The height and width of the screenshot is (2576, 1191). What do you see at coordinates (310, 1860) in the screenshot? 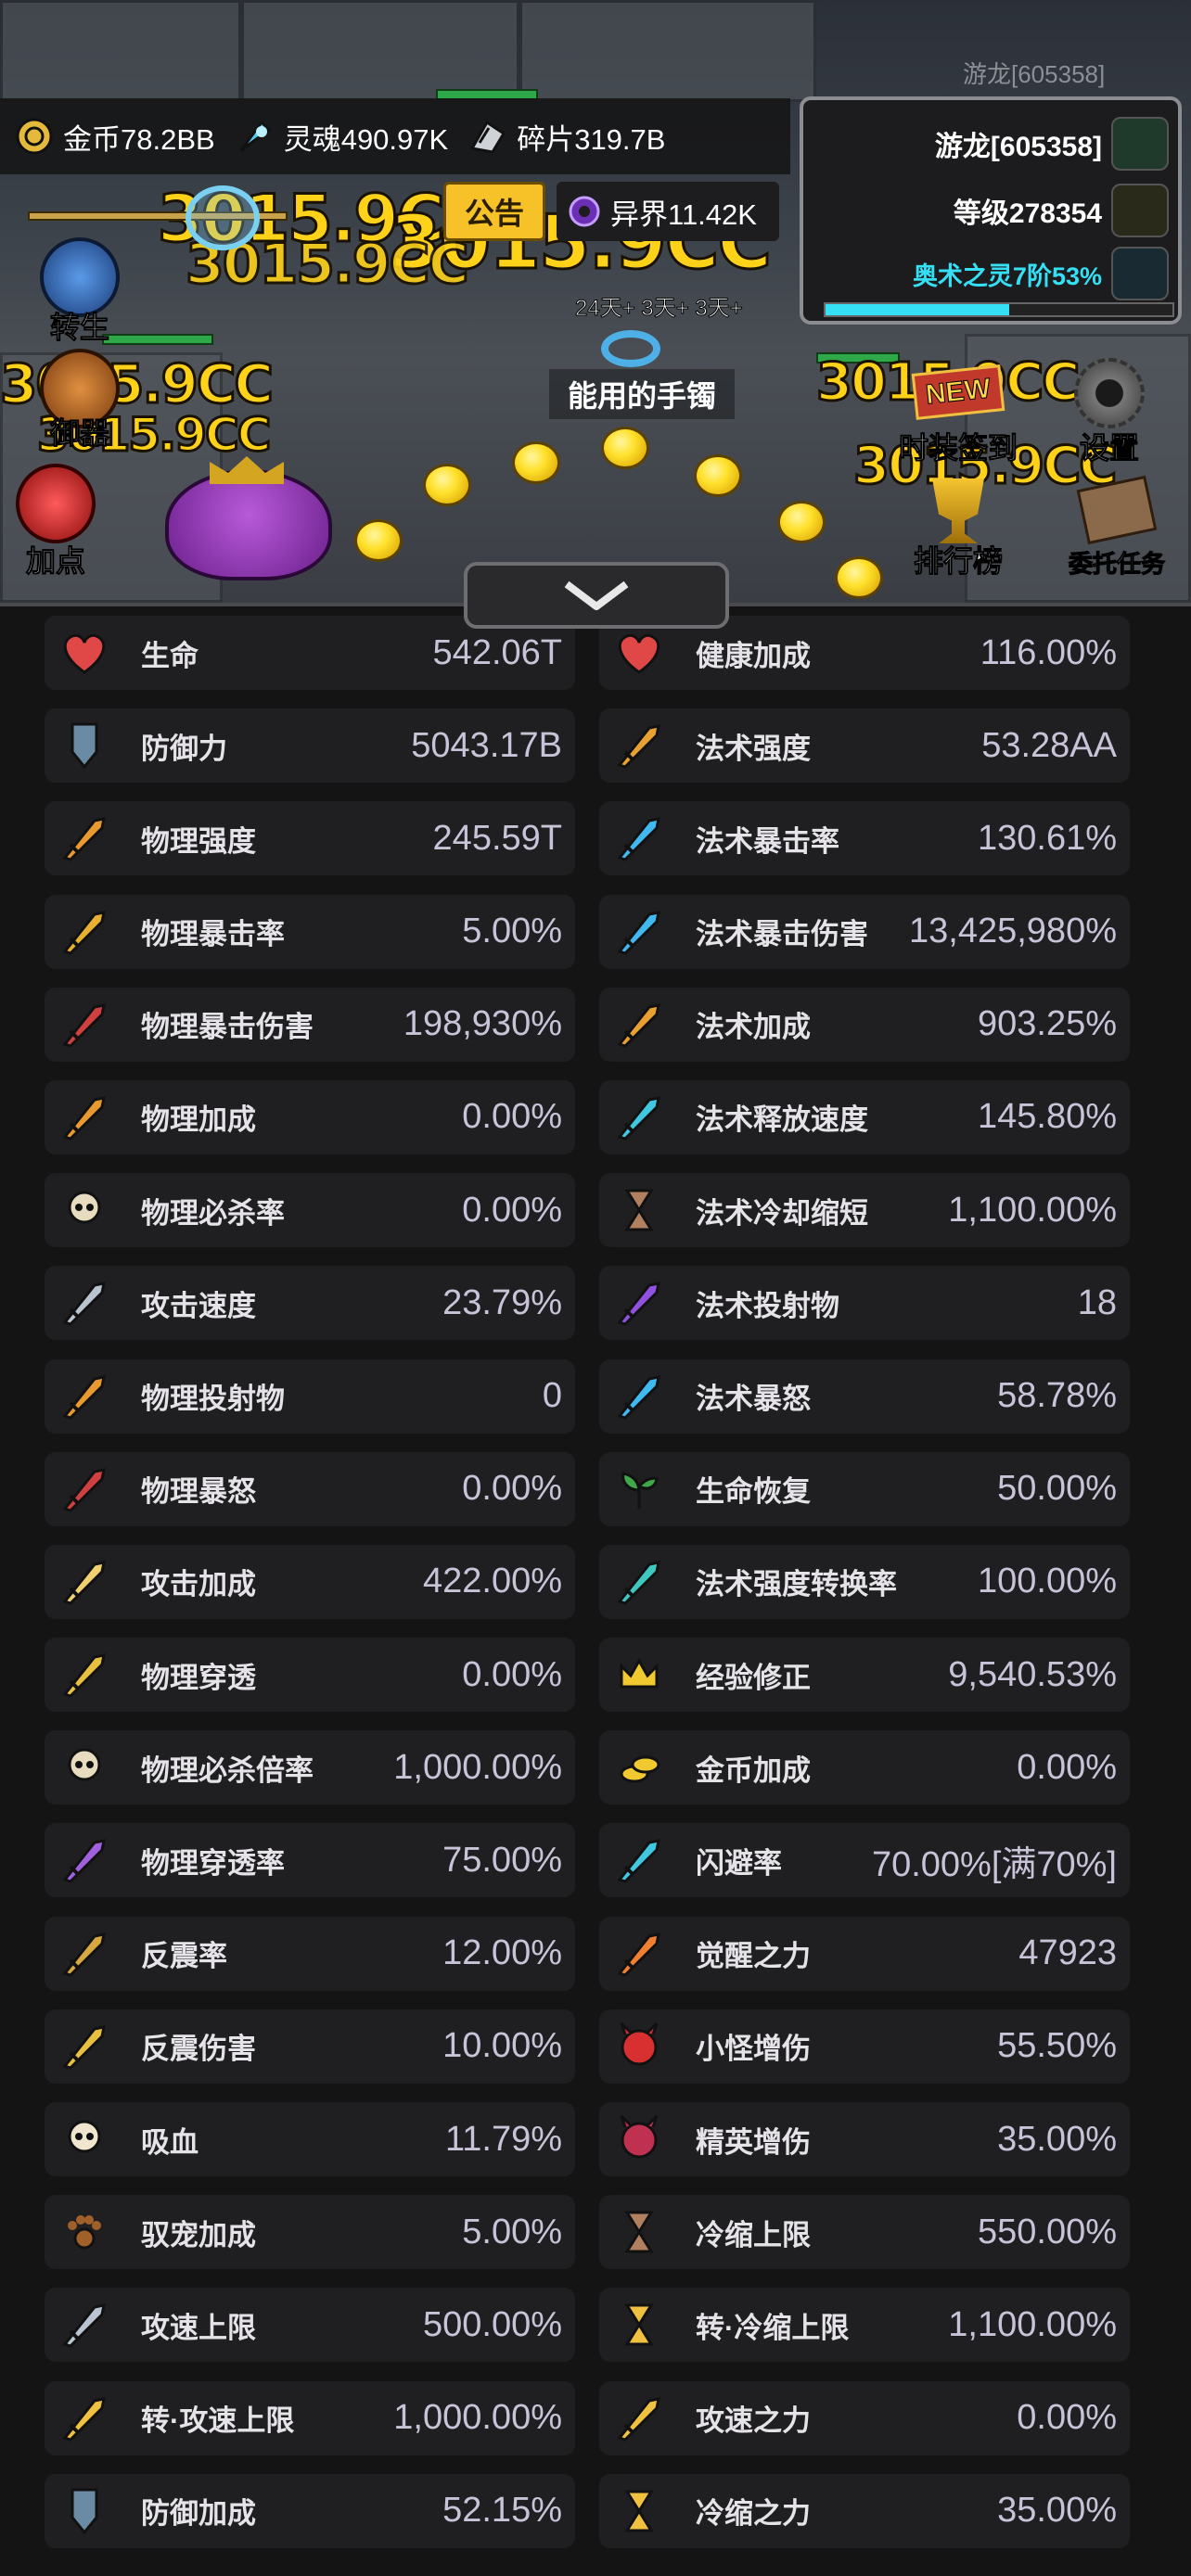
I see `stat-row: 物理穿透率 75.00%` at bounding box center [310, 1860].